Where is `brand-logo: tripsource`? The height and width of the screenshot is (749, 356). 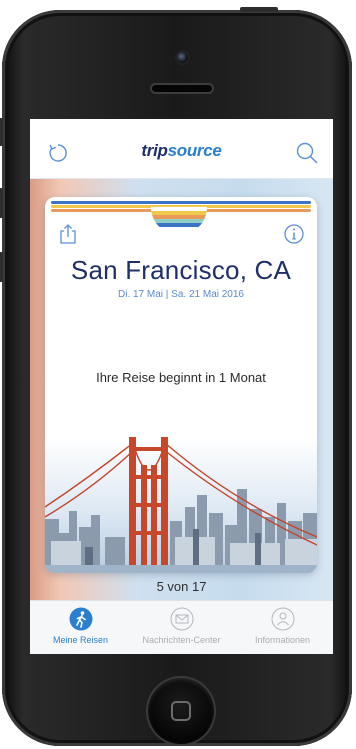
brand-logo: tripsource is located at coordinates (181, 151).